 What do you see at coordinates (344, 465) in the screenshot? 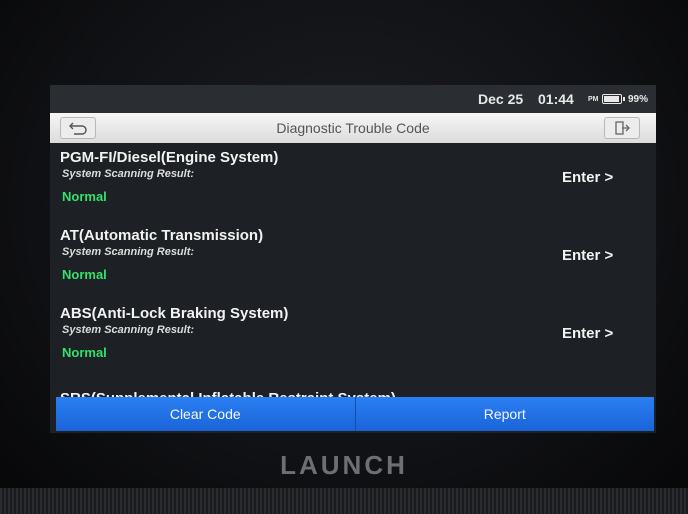
I see `brand-logo: LAUNCH` at bounding box center [344, 465].